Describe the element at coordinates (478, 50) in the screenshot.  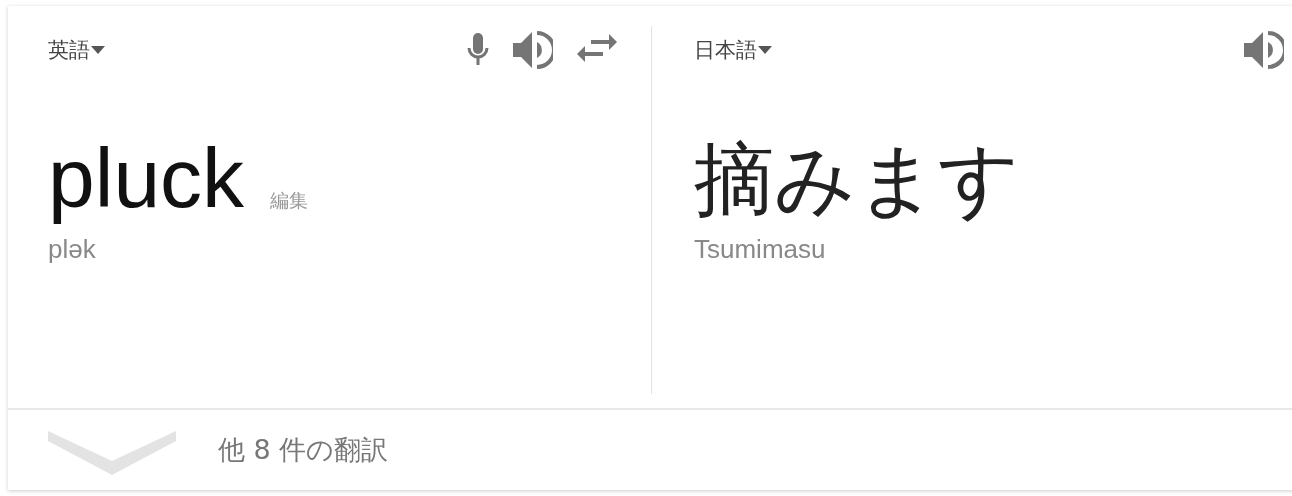
I see `microphone-icon` at that location.